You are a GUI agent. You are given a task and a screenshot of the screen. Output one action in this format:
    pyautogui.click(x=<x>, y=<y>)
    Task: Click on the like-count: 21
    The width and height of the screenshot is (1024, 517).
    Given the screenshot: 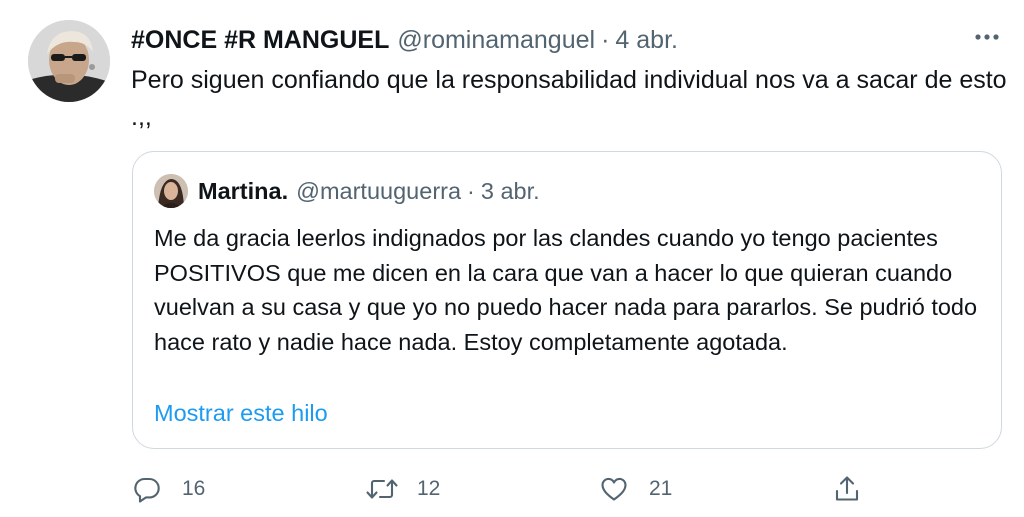 What is the action you would take?
    pyautogui.click(x=661, y=488)
    